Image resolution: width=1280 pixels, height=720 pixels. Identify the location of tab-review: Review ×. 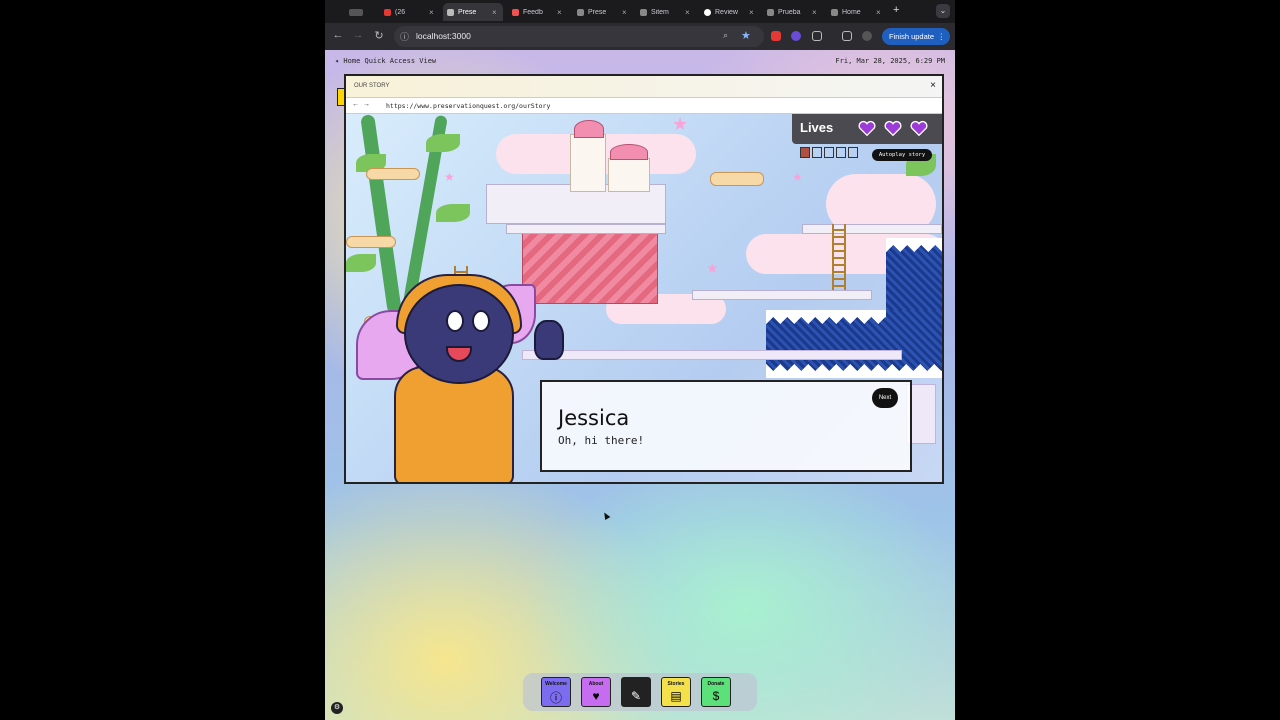
(730, 12).